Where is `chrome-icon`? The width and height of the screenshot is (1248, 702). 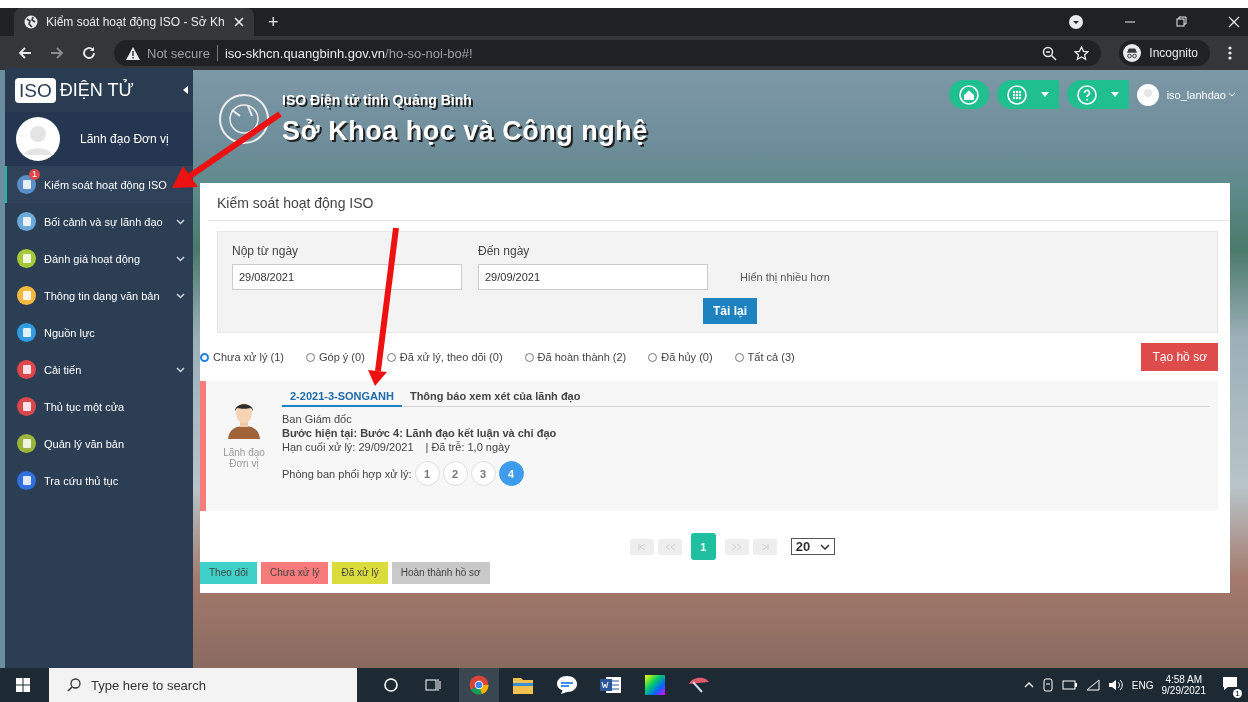 chrome-icon is located at coordinates (479, 685).